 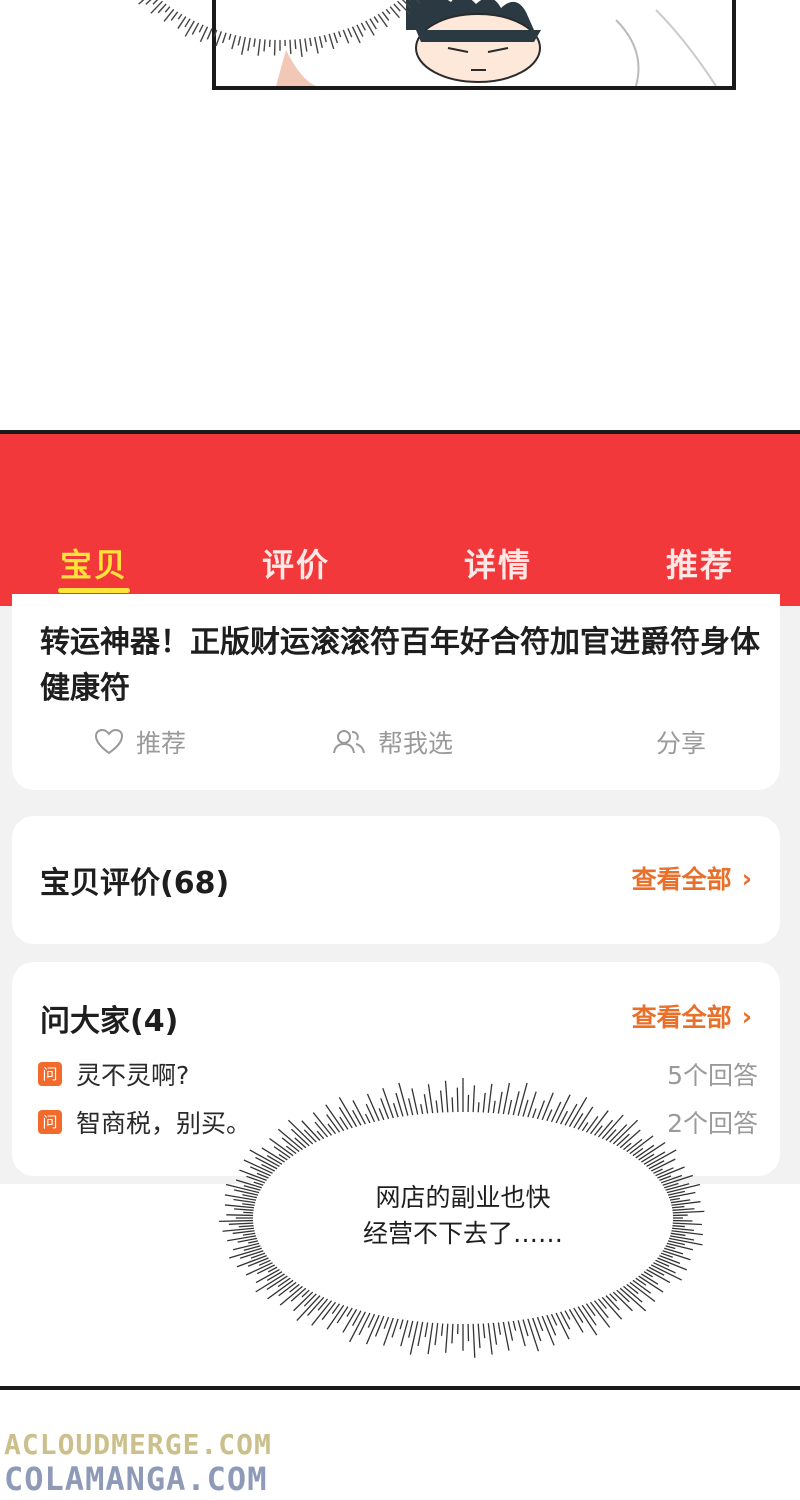 I want to click on speech-burst-top-edge, so click(x=279, y=28).